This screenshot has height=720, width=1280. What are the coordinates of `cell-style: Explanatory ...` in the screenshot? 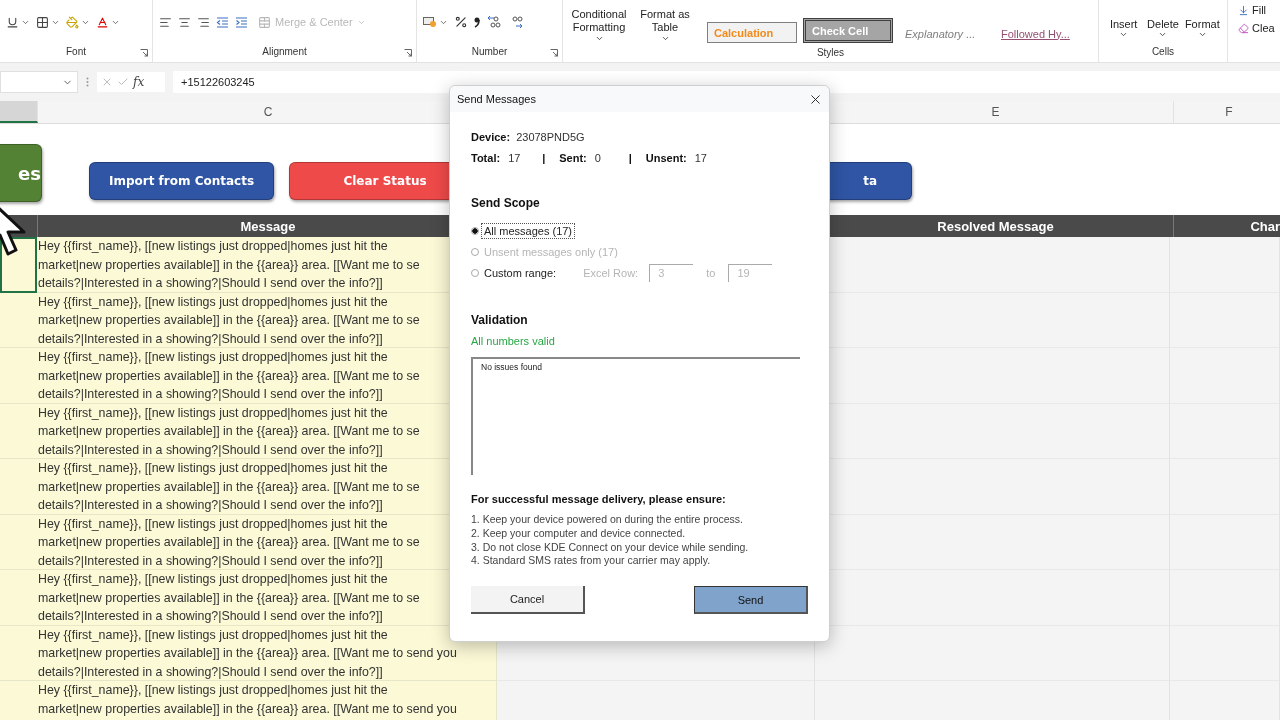 It's located at (944, 33).